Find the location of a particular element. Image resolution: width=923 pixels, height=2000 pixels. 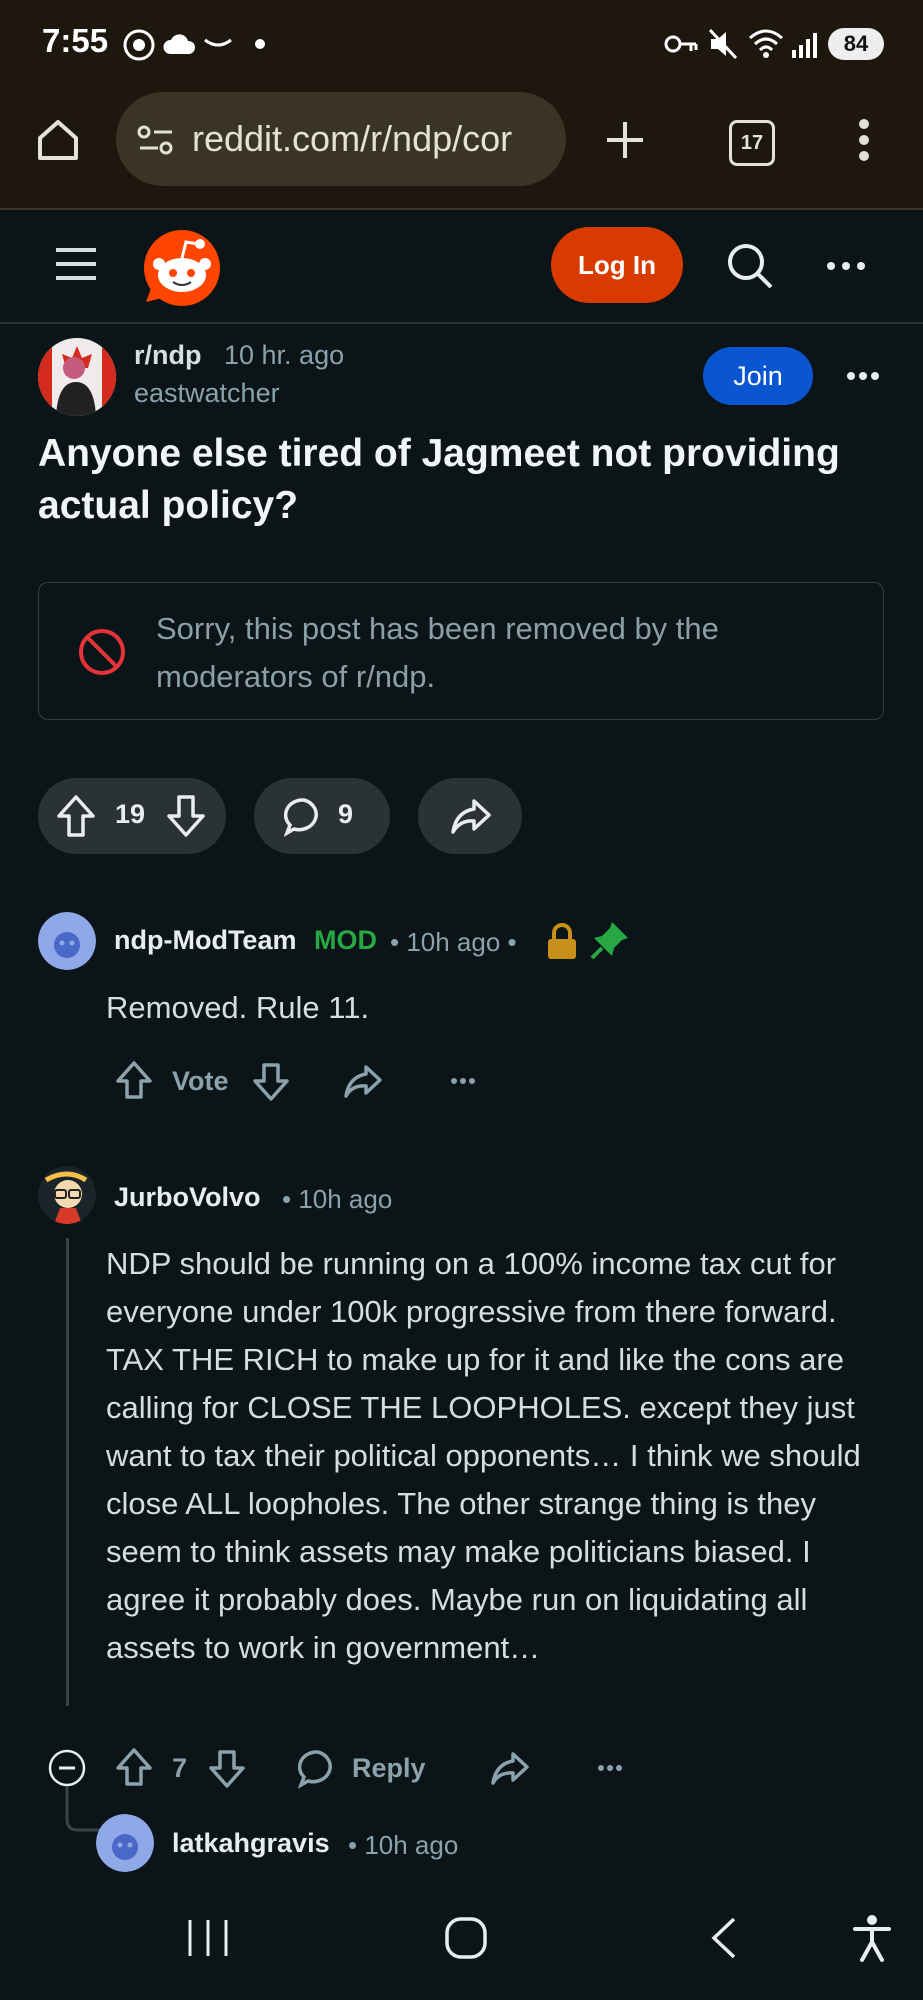

signal-icon is located at coordinates (804, 45).